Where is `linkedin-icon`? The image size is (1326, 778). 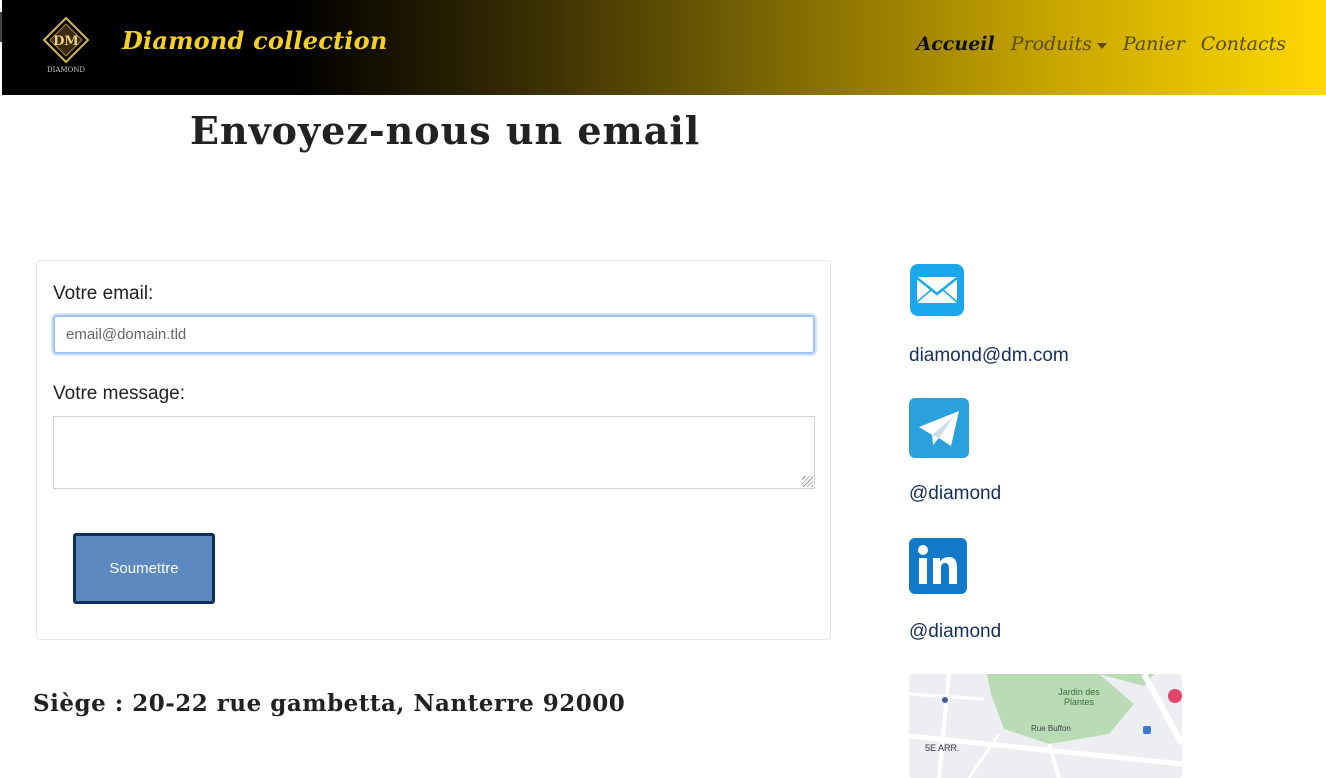 linkedin-icon is located at coordinates (938, 566).